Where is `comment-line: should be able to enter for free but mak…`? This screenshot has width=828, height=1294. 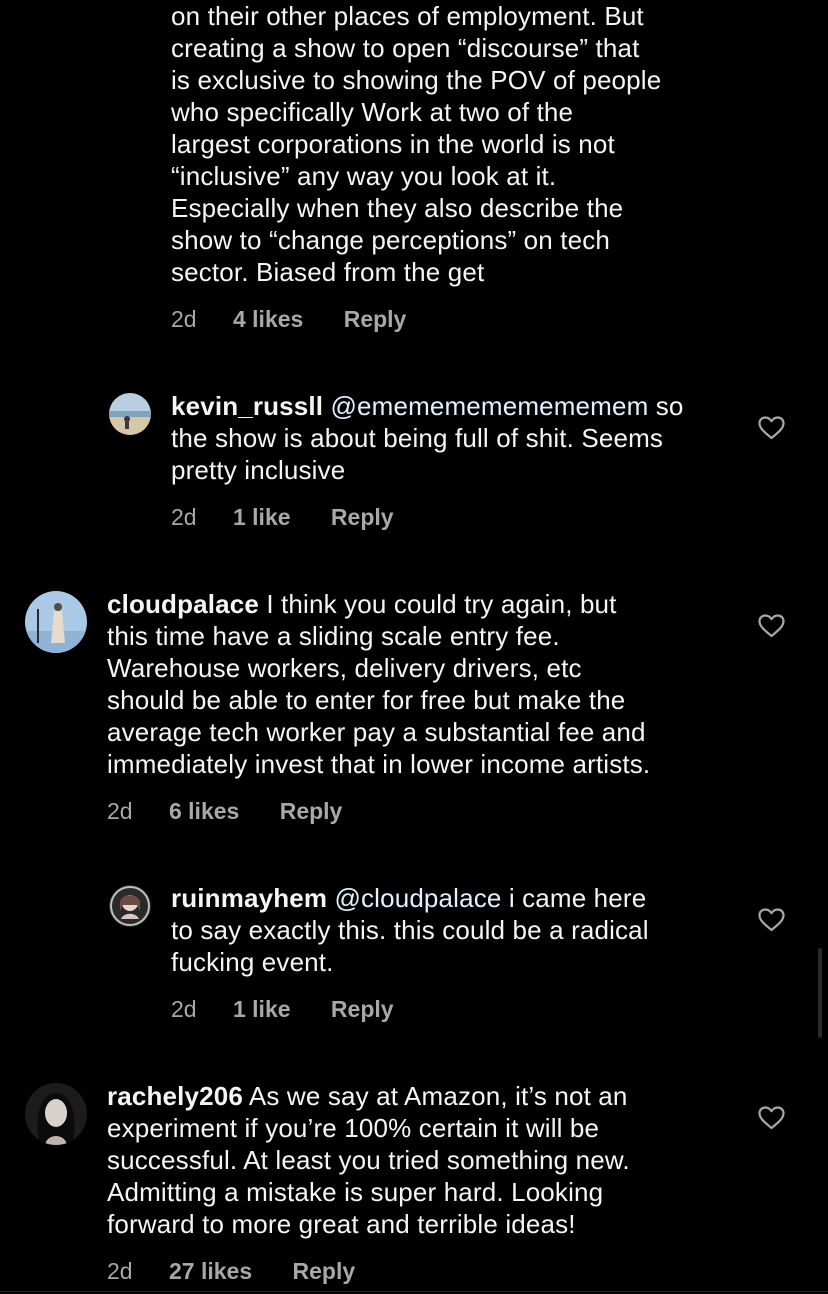
comment-line: should be able to enter for free but mak… is located at coordinates (366, 700).